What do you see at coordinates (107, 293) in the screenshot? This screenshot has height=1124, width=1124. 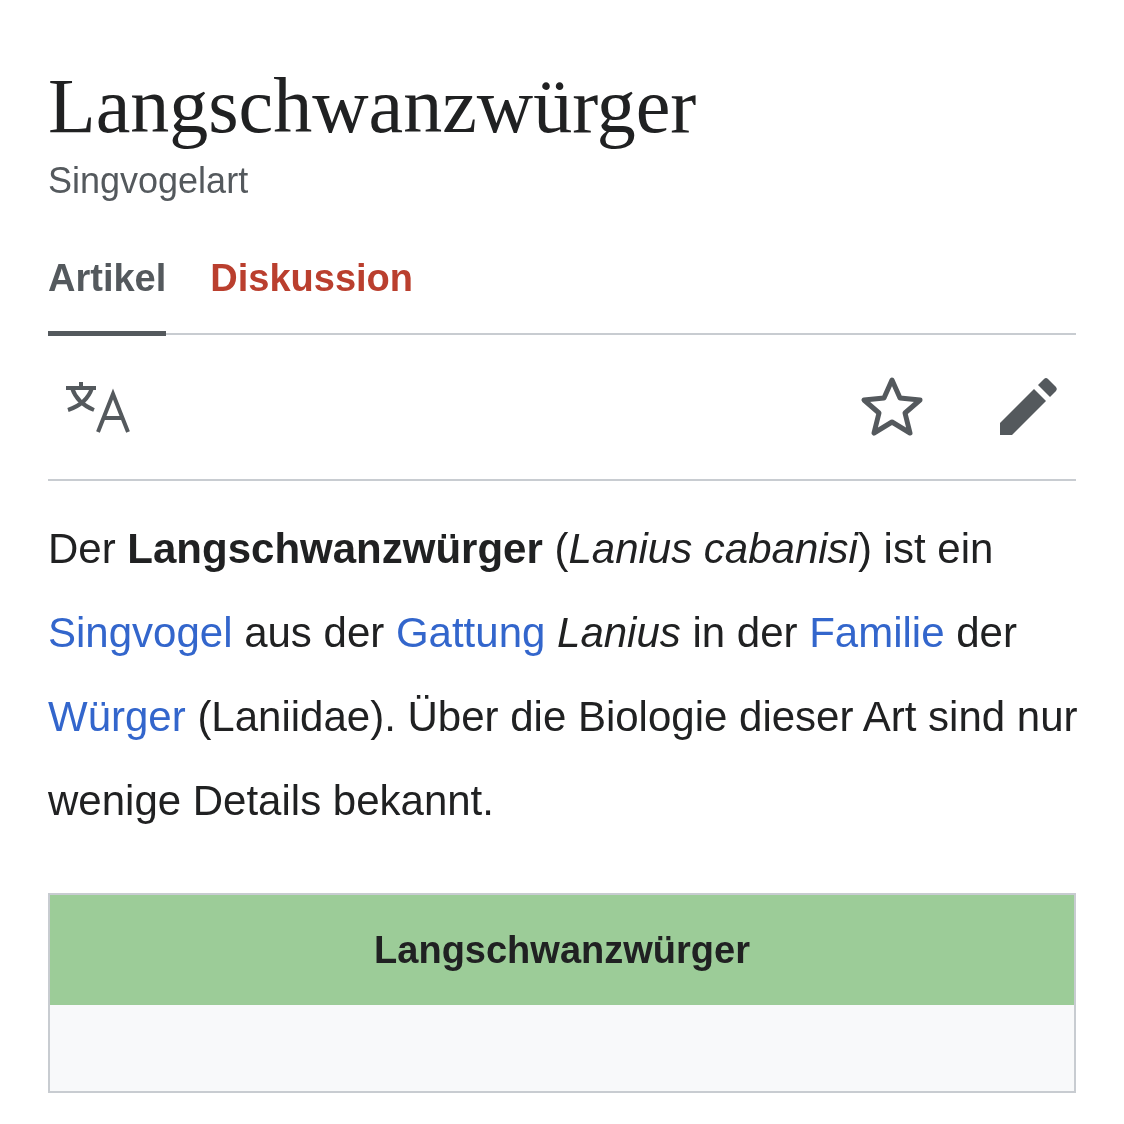 I see `tab: Artikel` at bounding box center [107, 293].